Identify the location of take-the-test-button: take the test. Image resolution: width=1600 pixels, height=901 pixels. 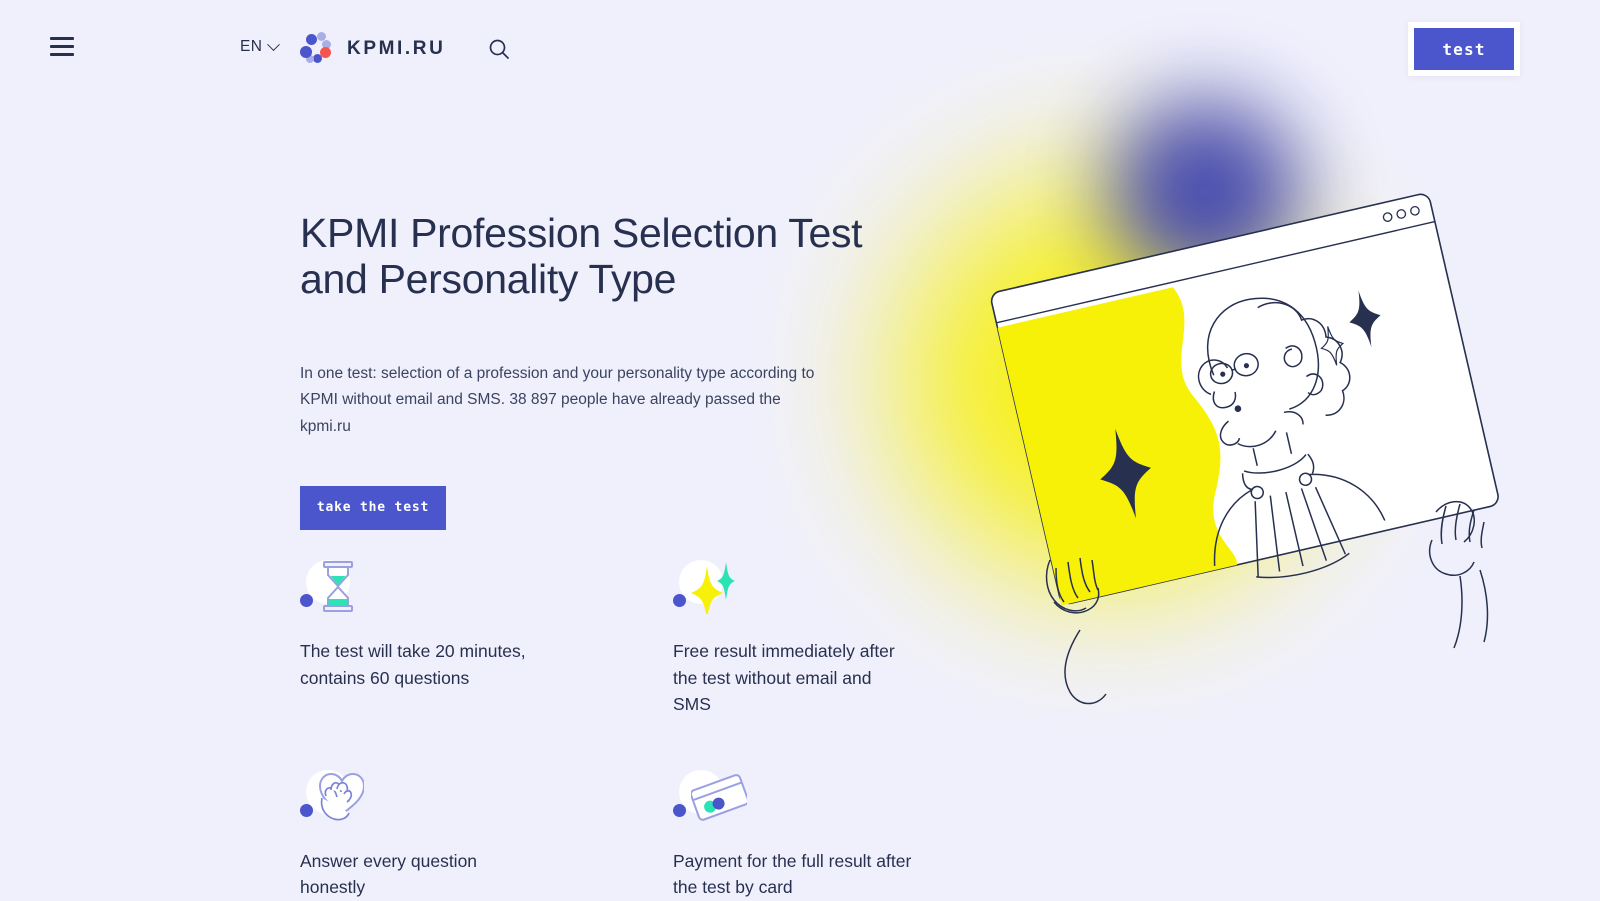
(373, 507).